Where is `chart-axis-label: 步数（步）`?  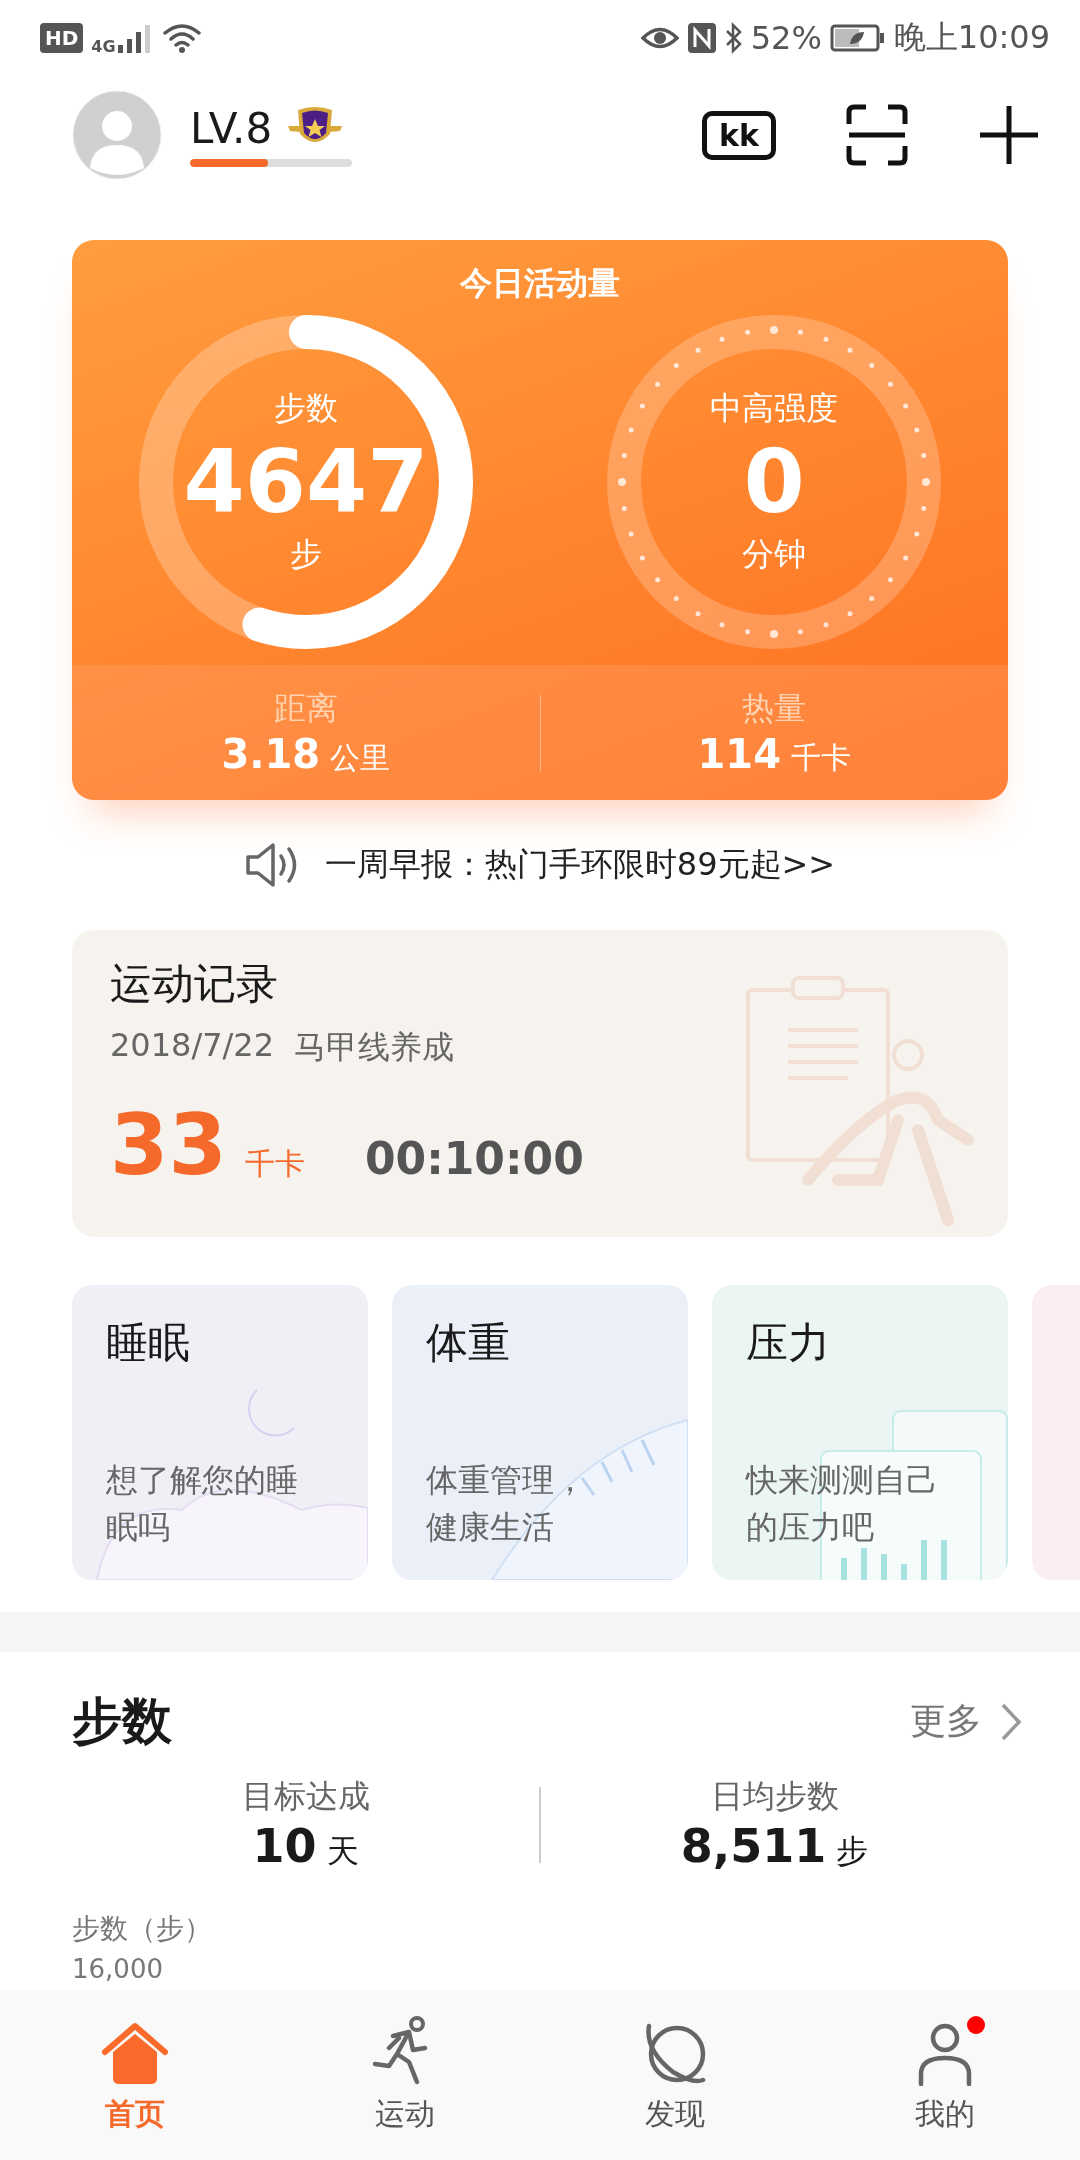
chart-axis-label: 步数（步） is located at coordinates (142, 1929).